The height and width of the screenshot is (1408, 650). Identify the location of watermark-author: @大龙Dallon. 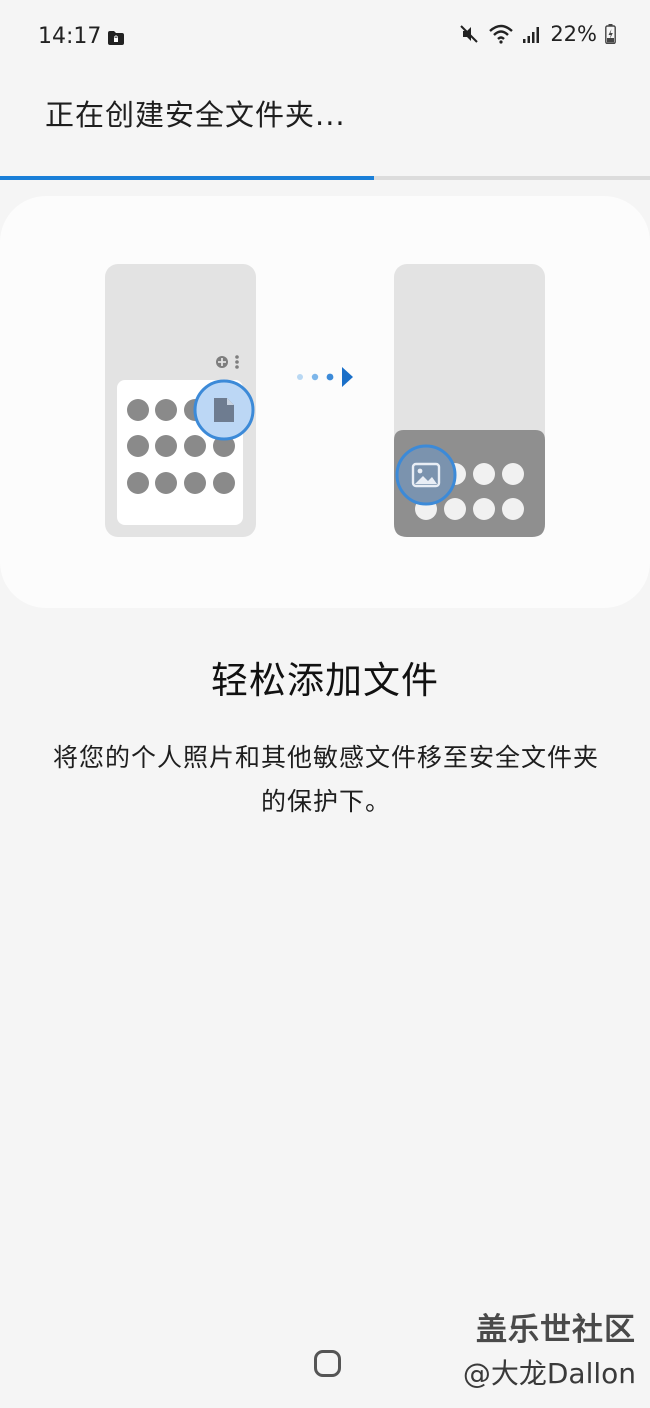
(549, 1373).